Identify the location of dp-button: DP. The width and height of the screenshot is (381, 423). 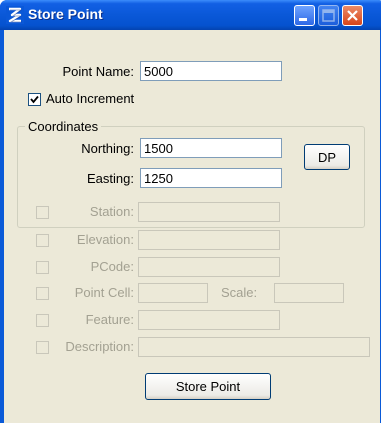
(327, 157).